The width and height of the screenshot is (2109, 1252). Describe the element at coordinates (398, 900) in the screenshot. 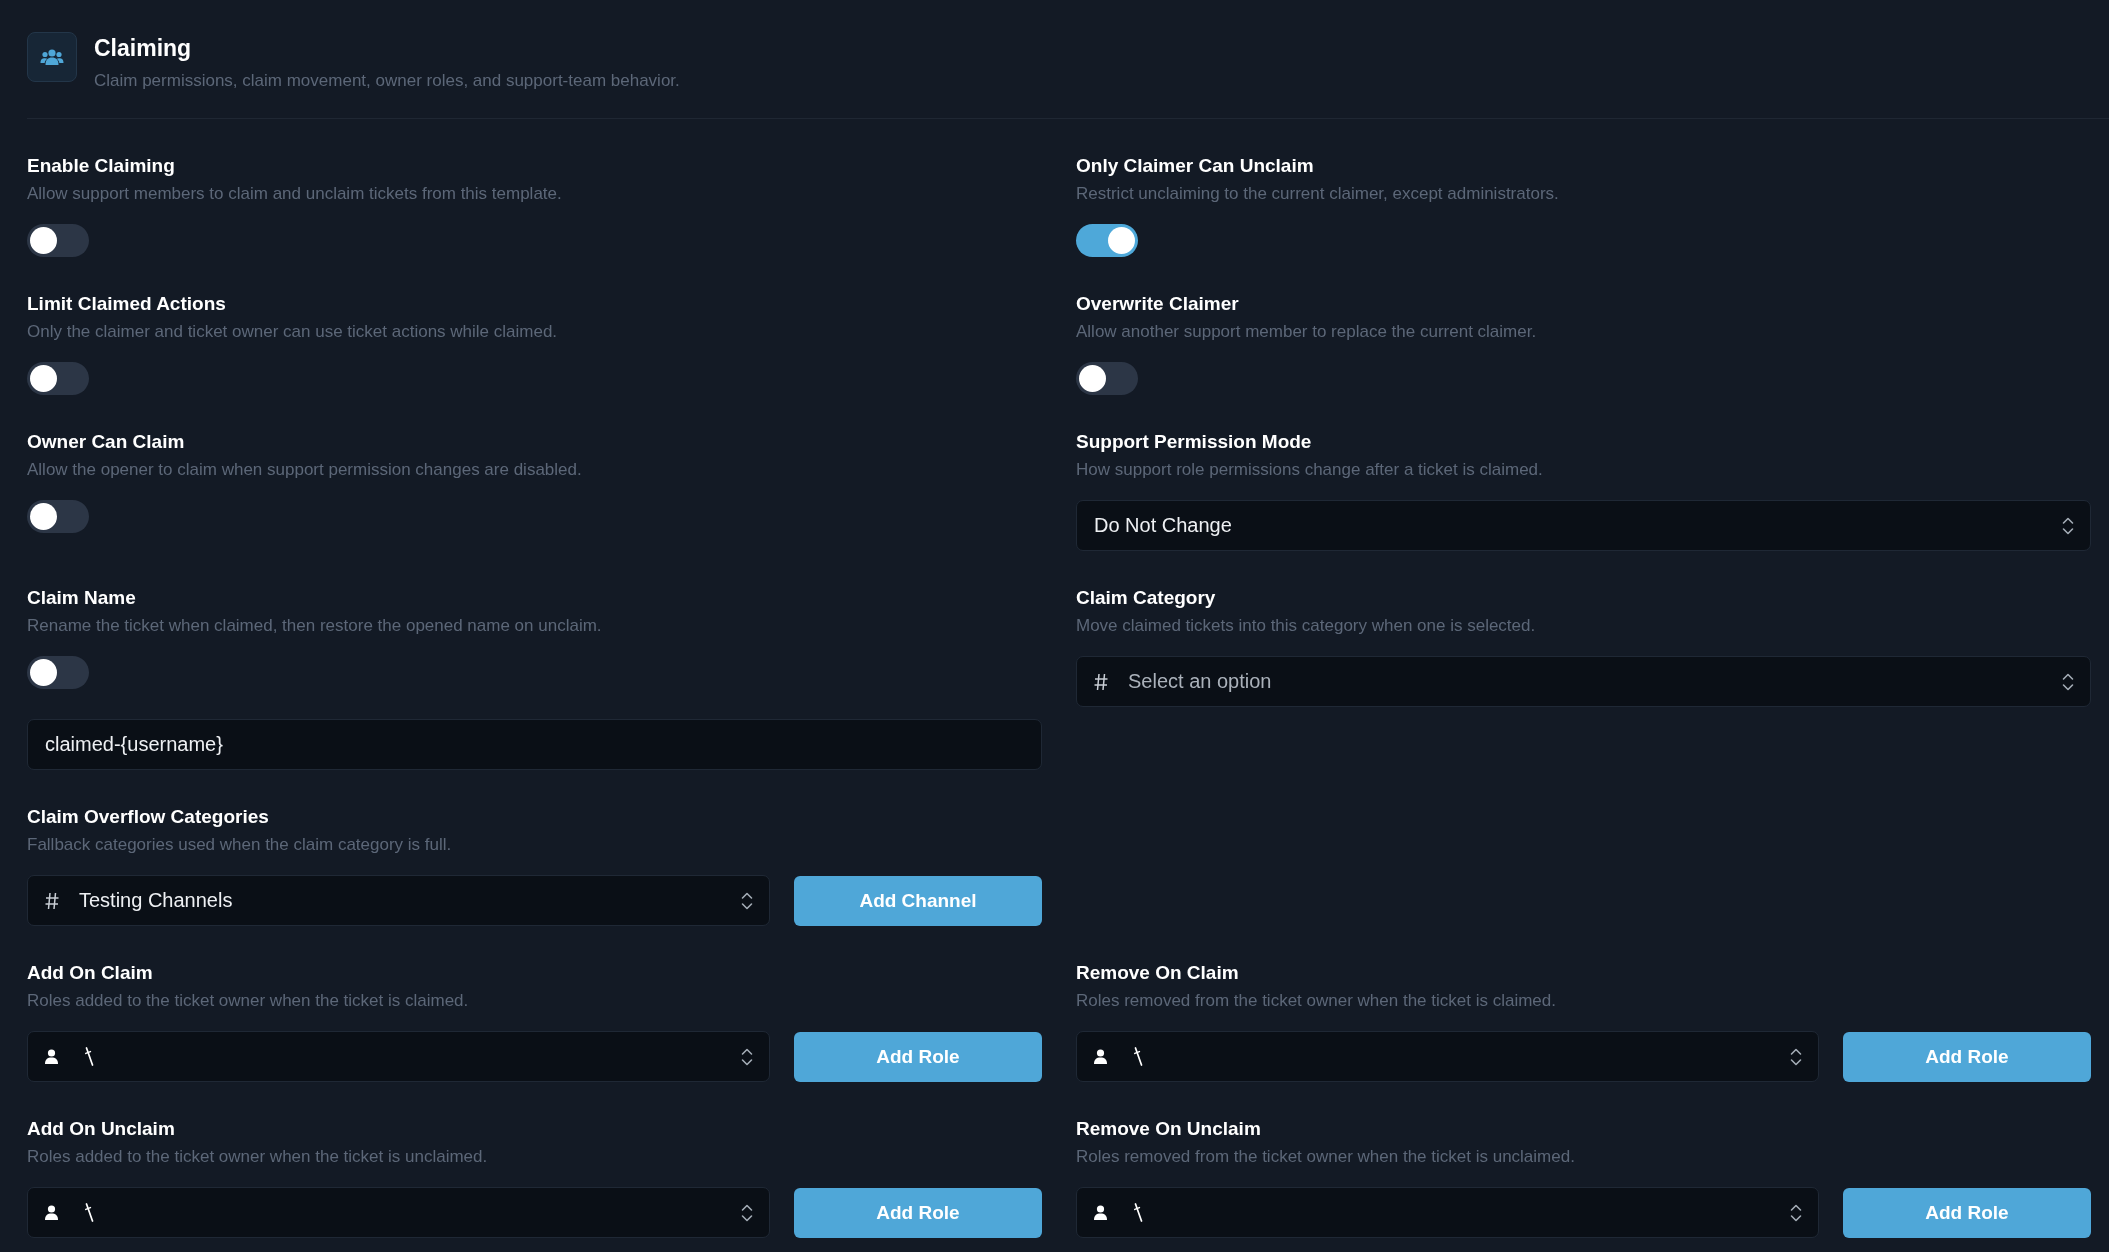

I see `select-field: Testing Channels` at that location.